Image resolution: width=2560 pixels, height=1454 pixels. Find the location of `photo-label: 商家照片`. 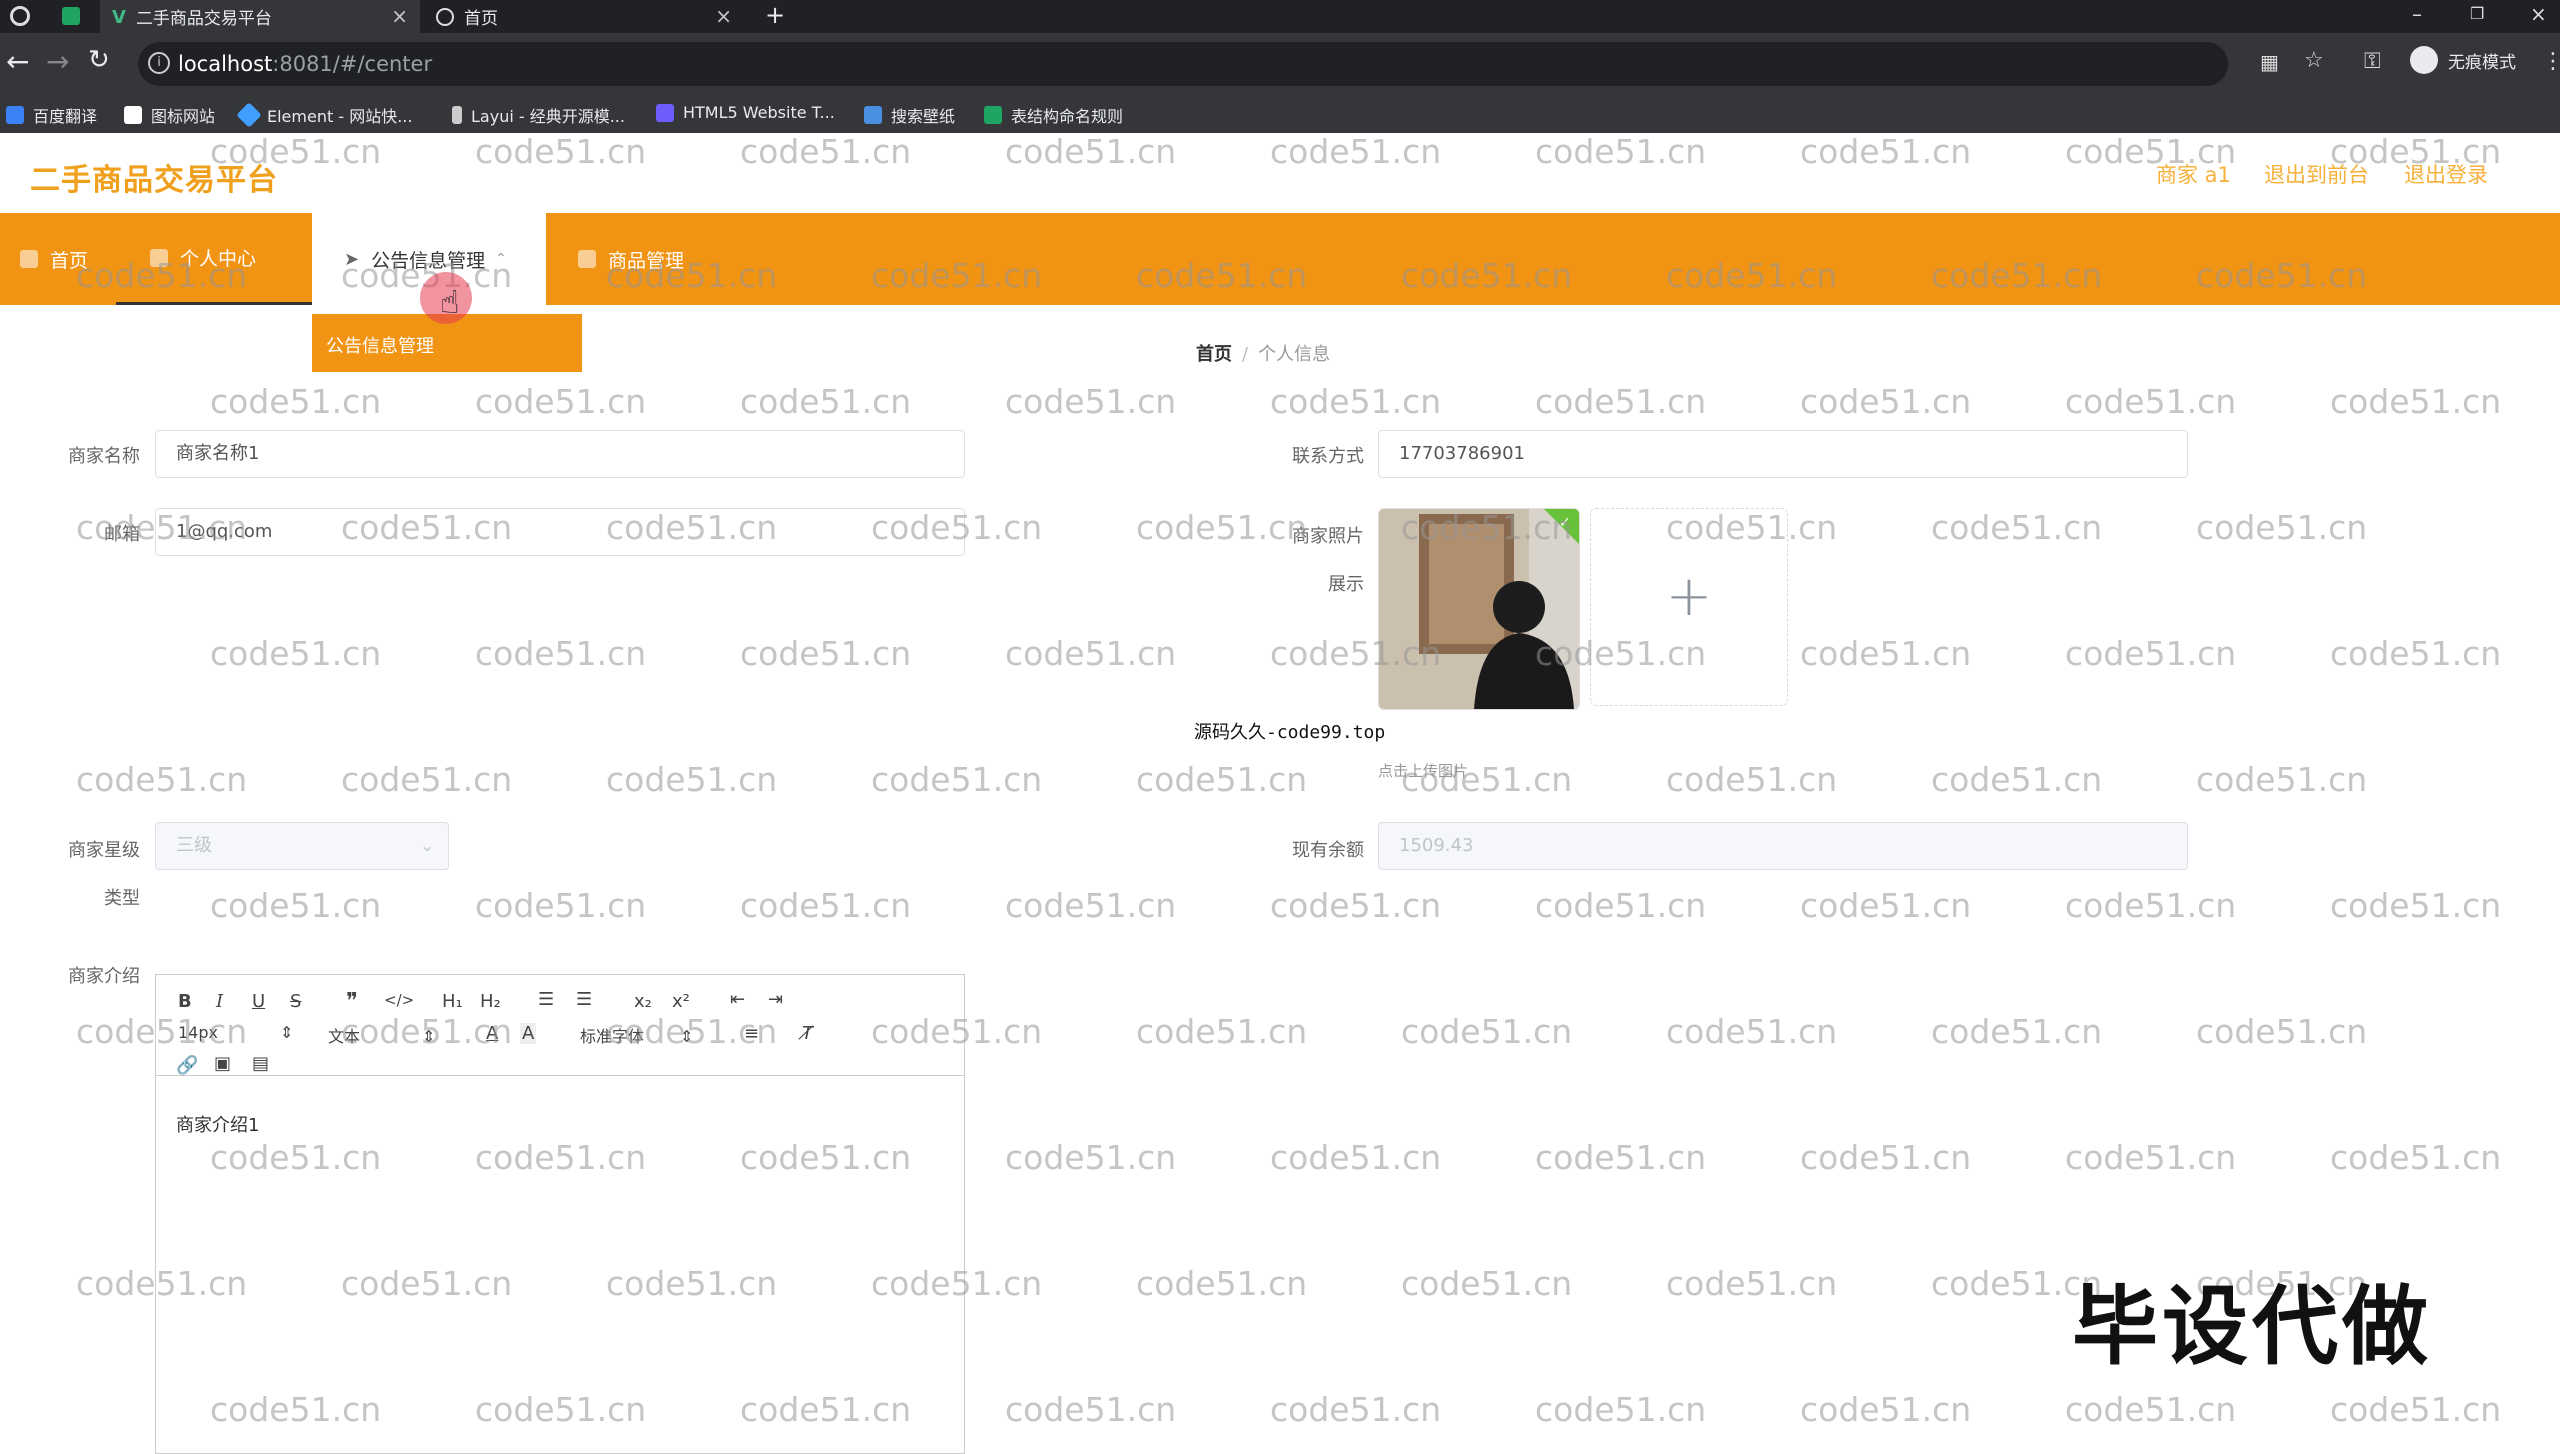

photo-label: 商家照片 is located at coordinates (1328, 536).